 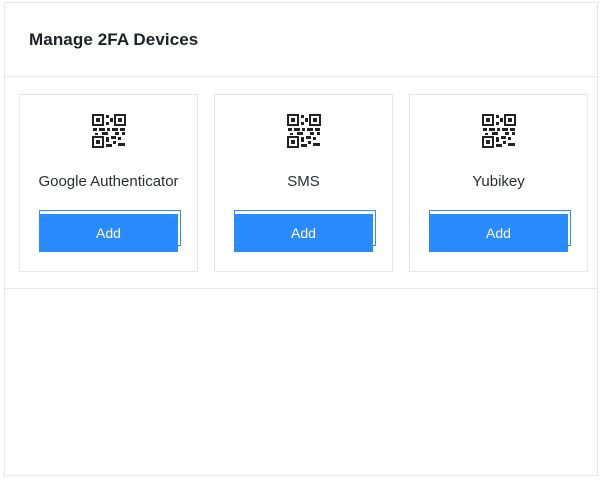 I want to click on device-card-google-authenticator: Google Authenticator Add, so click(x=108, y=183).